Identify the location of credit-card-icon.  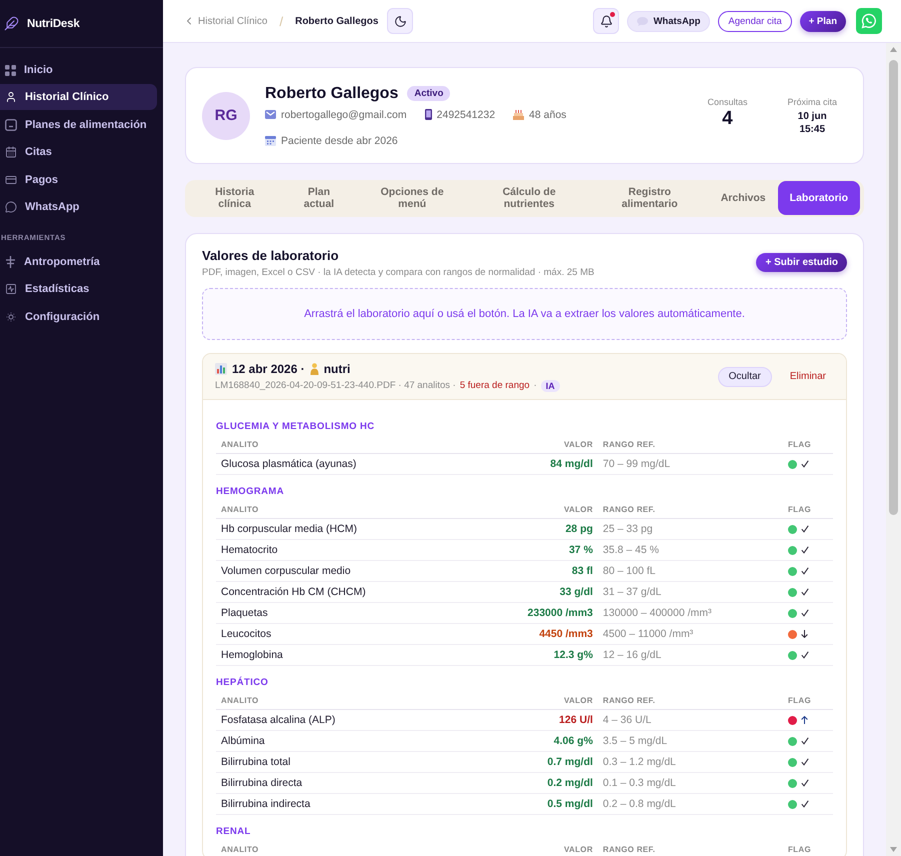
(11, 180).